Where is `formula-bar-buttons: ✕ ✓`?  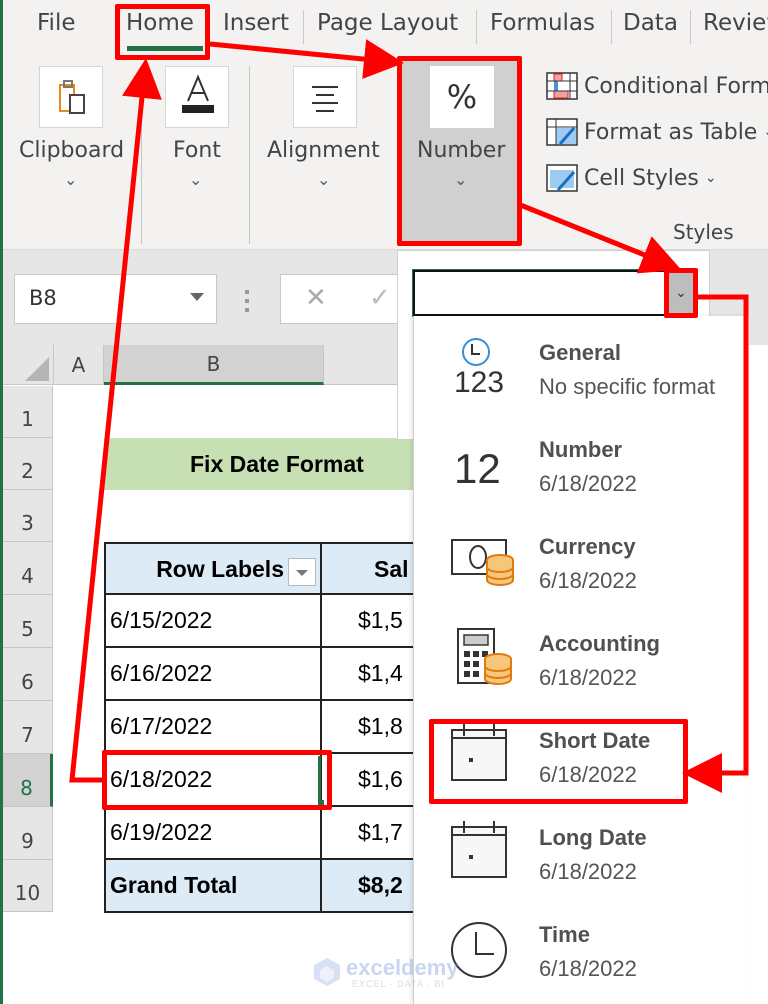
formula-bar-buttons: ✕ ✓ is located at coordinates (340, 299).